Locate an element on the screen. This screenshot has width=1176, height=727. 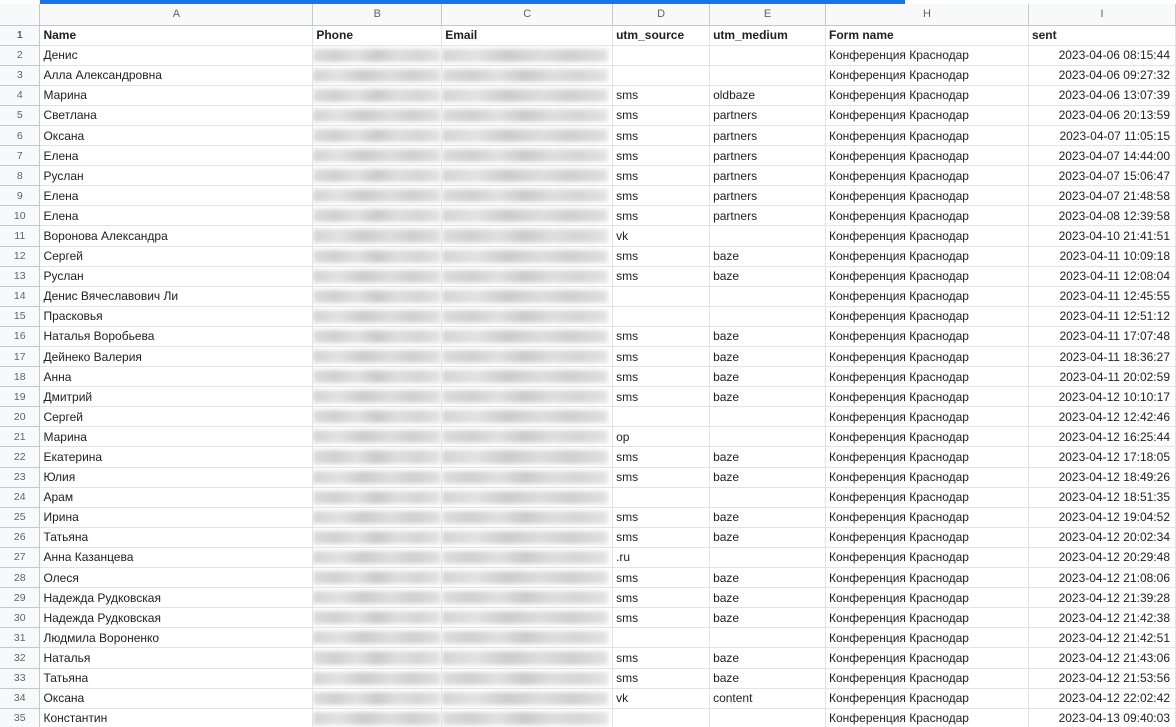
cell-name: Дейнеко Валерия is located at coordinates (176, 357).